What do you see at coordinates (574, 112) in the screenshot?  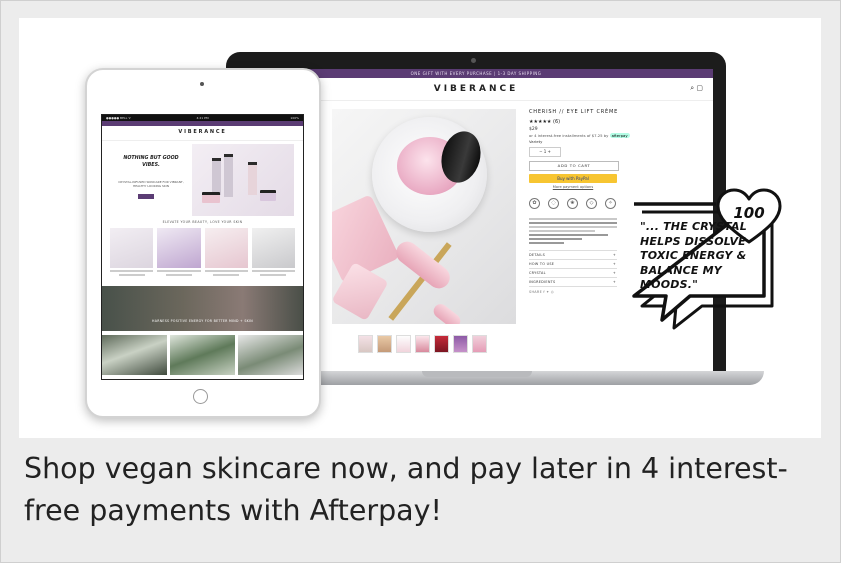 I see `product-title: CHERISH // EYE LIFT CRÈME` at bounding box center [574, 112].